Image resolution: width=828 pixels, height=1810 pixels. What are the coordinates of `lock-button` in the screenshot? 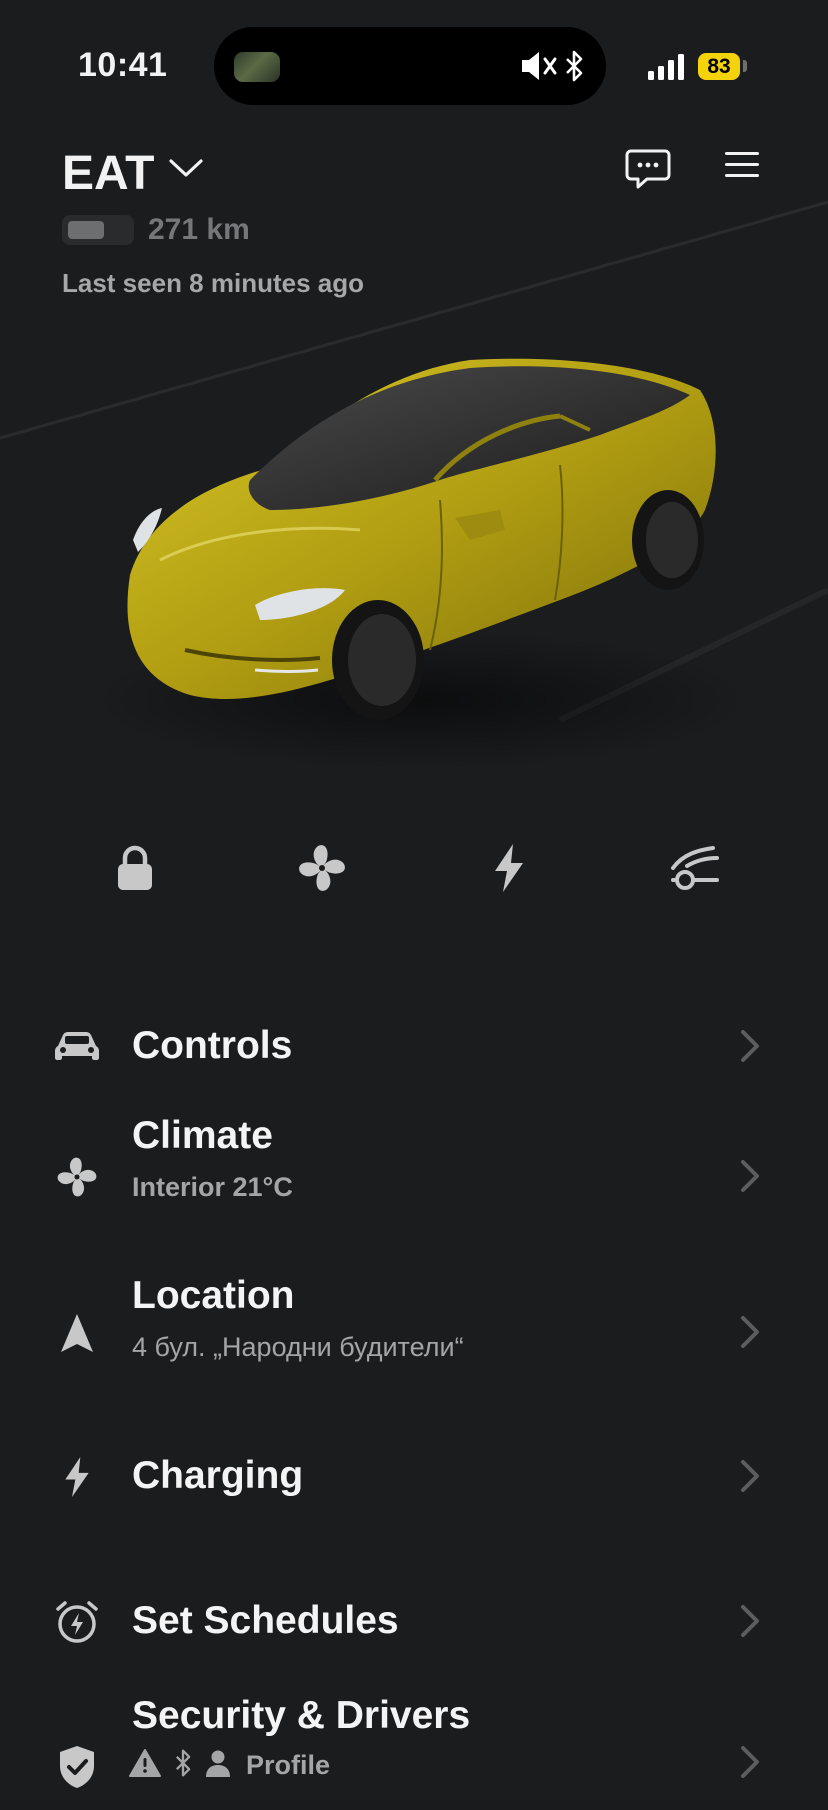 It's located at (135, 870).